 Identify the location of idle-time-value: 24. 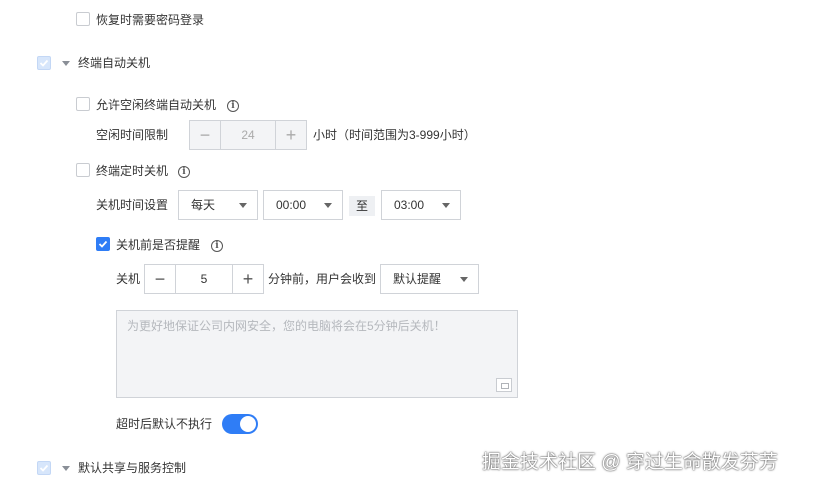
(248, 135).